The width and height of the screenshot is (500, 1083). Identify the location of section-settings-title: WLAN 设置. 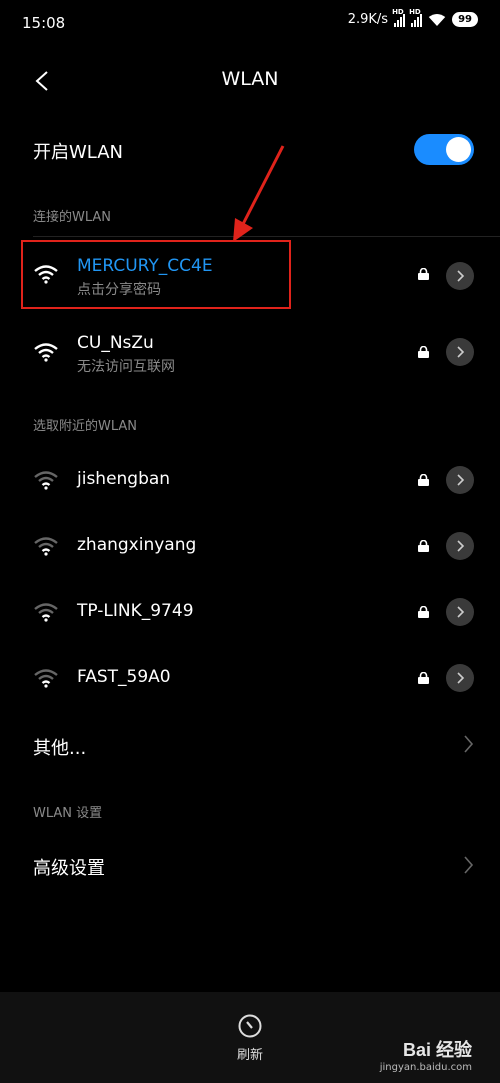
(68, 813).